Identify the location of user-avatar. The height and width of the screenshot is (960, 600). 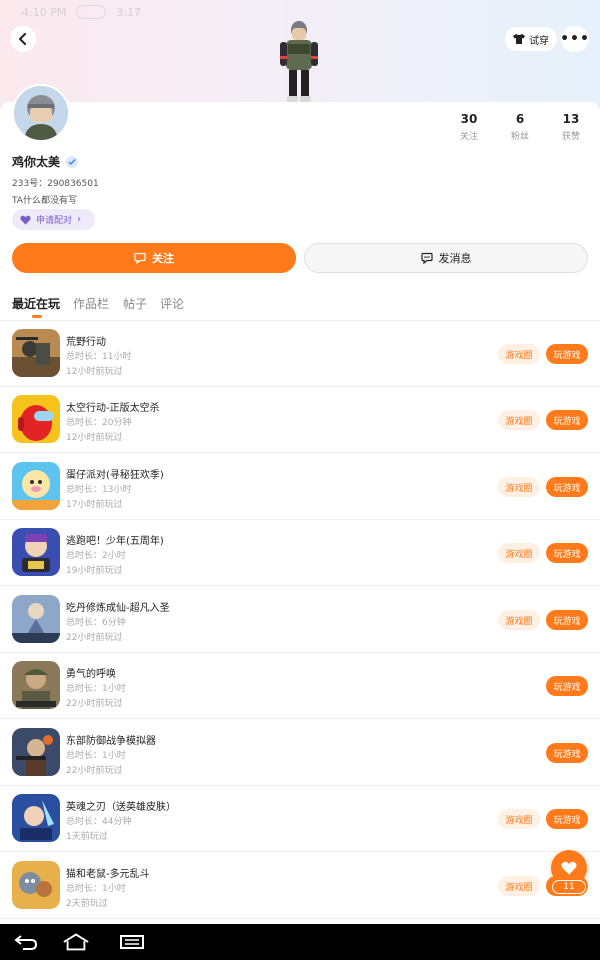
(41, 113).